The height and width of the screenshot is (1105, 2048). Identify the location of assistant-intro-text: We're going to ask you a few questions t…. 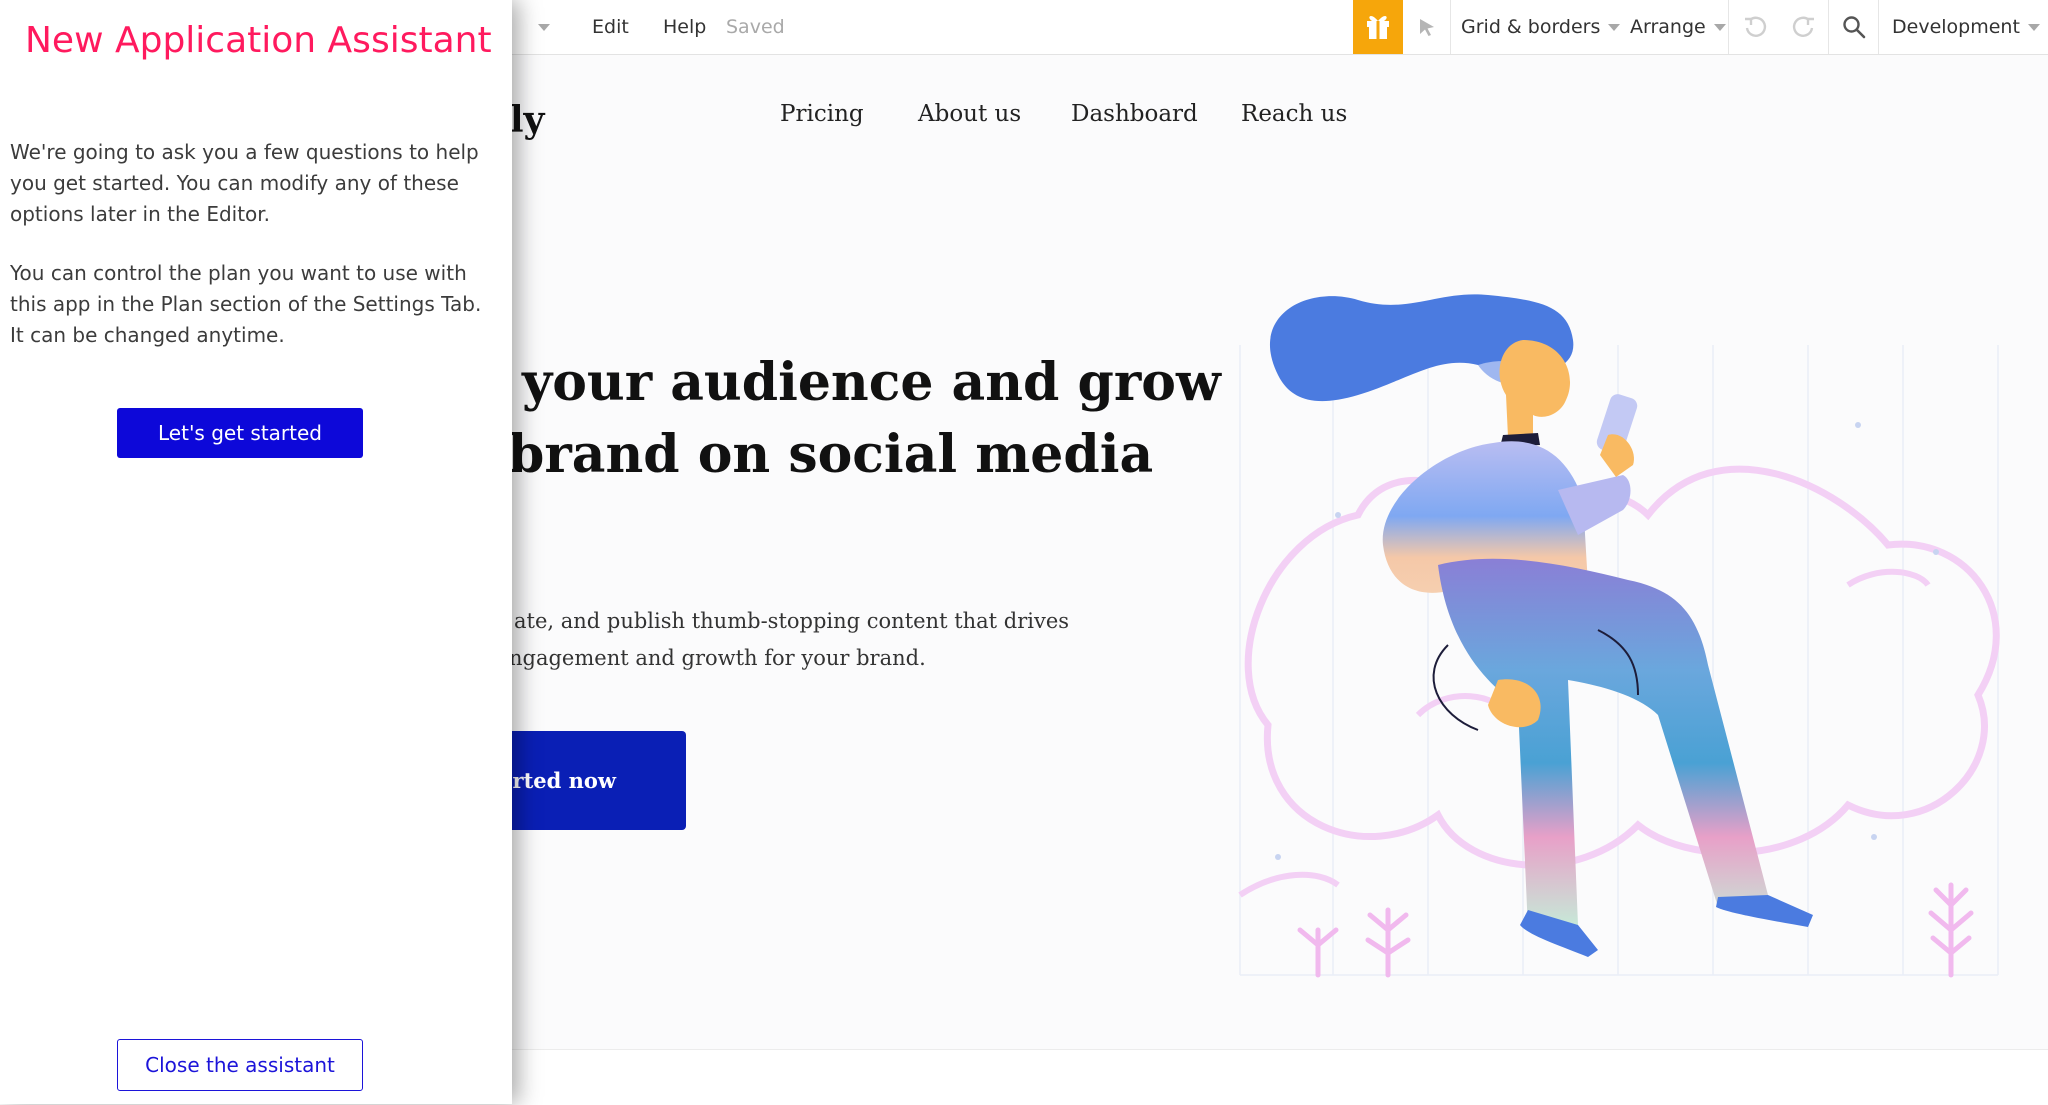
(244, 183).